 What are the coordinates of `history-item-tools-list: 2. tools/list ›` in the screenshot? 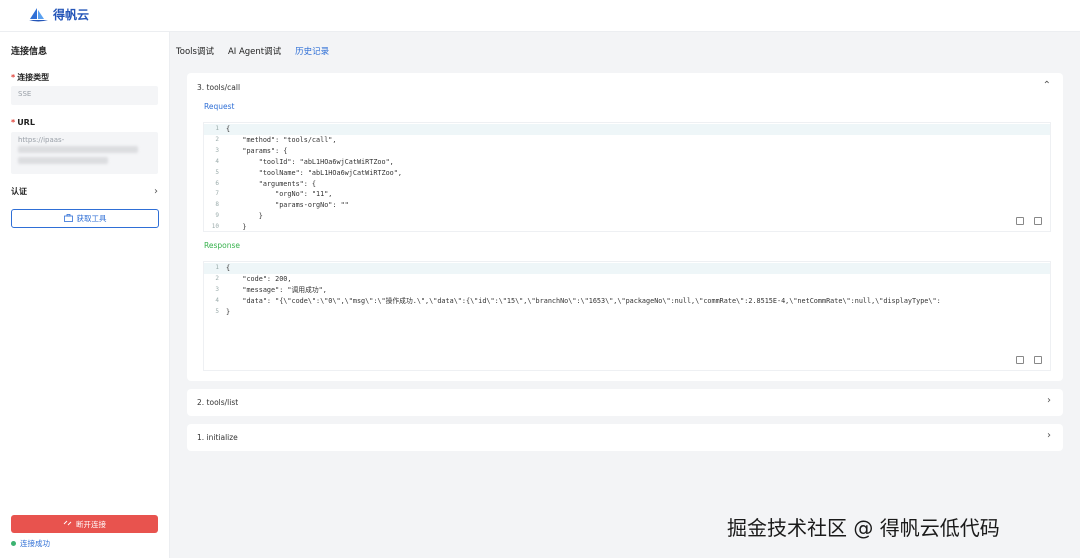 It's located at (625, 402).